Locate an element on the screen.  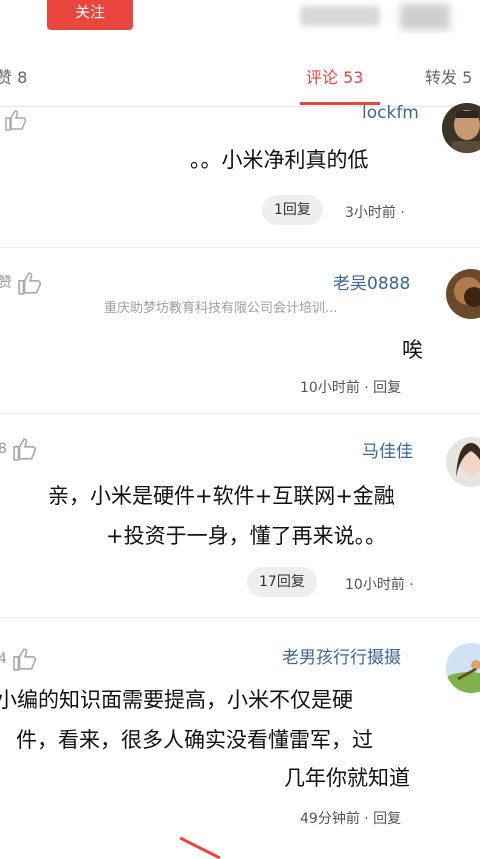
like-button: 8 is located at coordinates (19, 449).